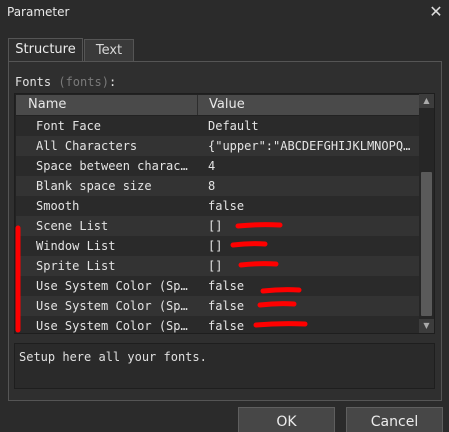  Describe the element at coordinates (233, 126) in the screenshot. I see `item-value: Default` at that location.